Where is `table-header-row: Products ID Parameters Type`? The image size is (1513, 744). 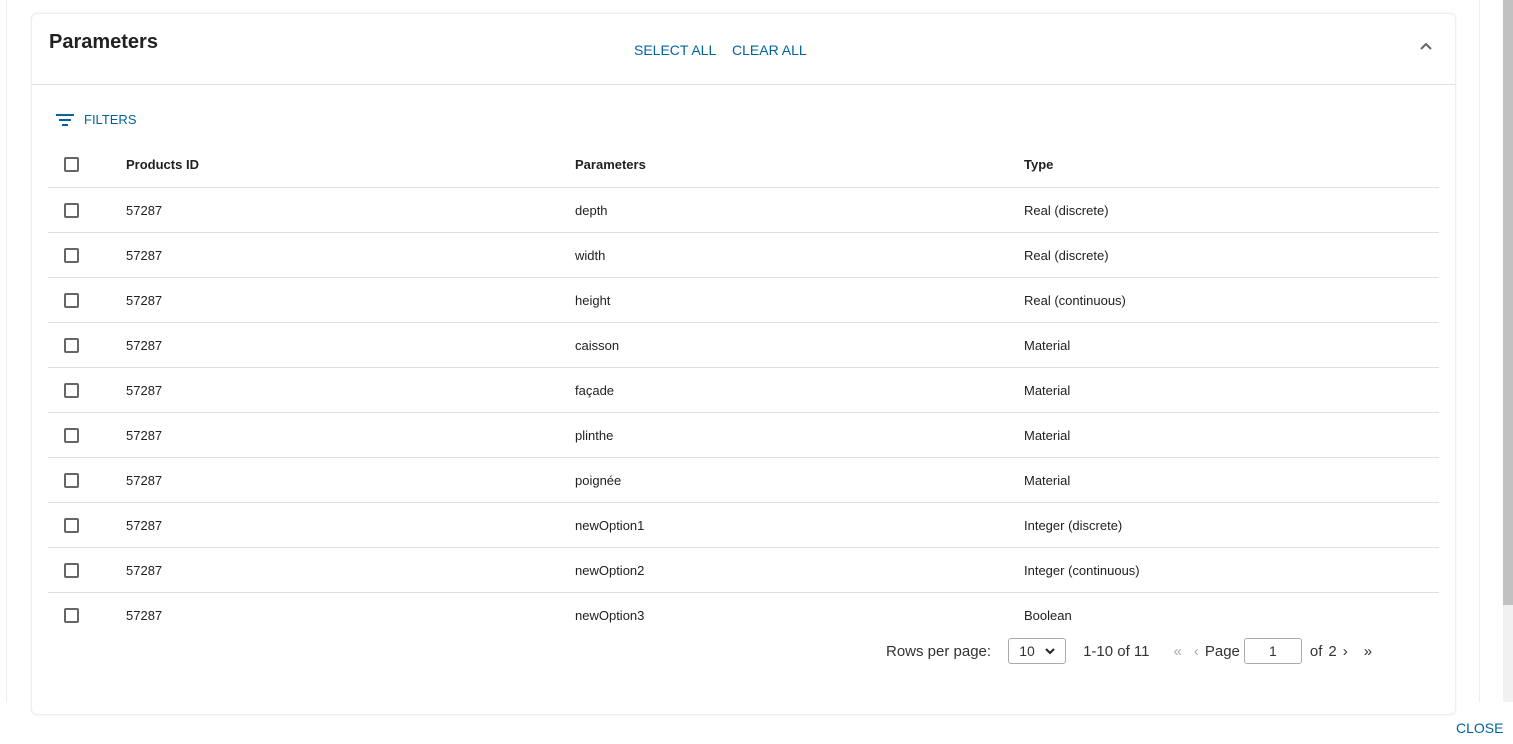 table-header-row: Products ID Parameters Type is located at coordinates (743, 165).